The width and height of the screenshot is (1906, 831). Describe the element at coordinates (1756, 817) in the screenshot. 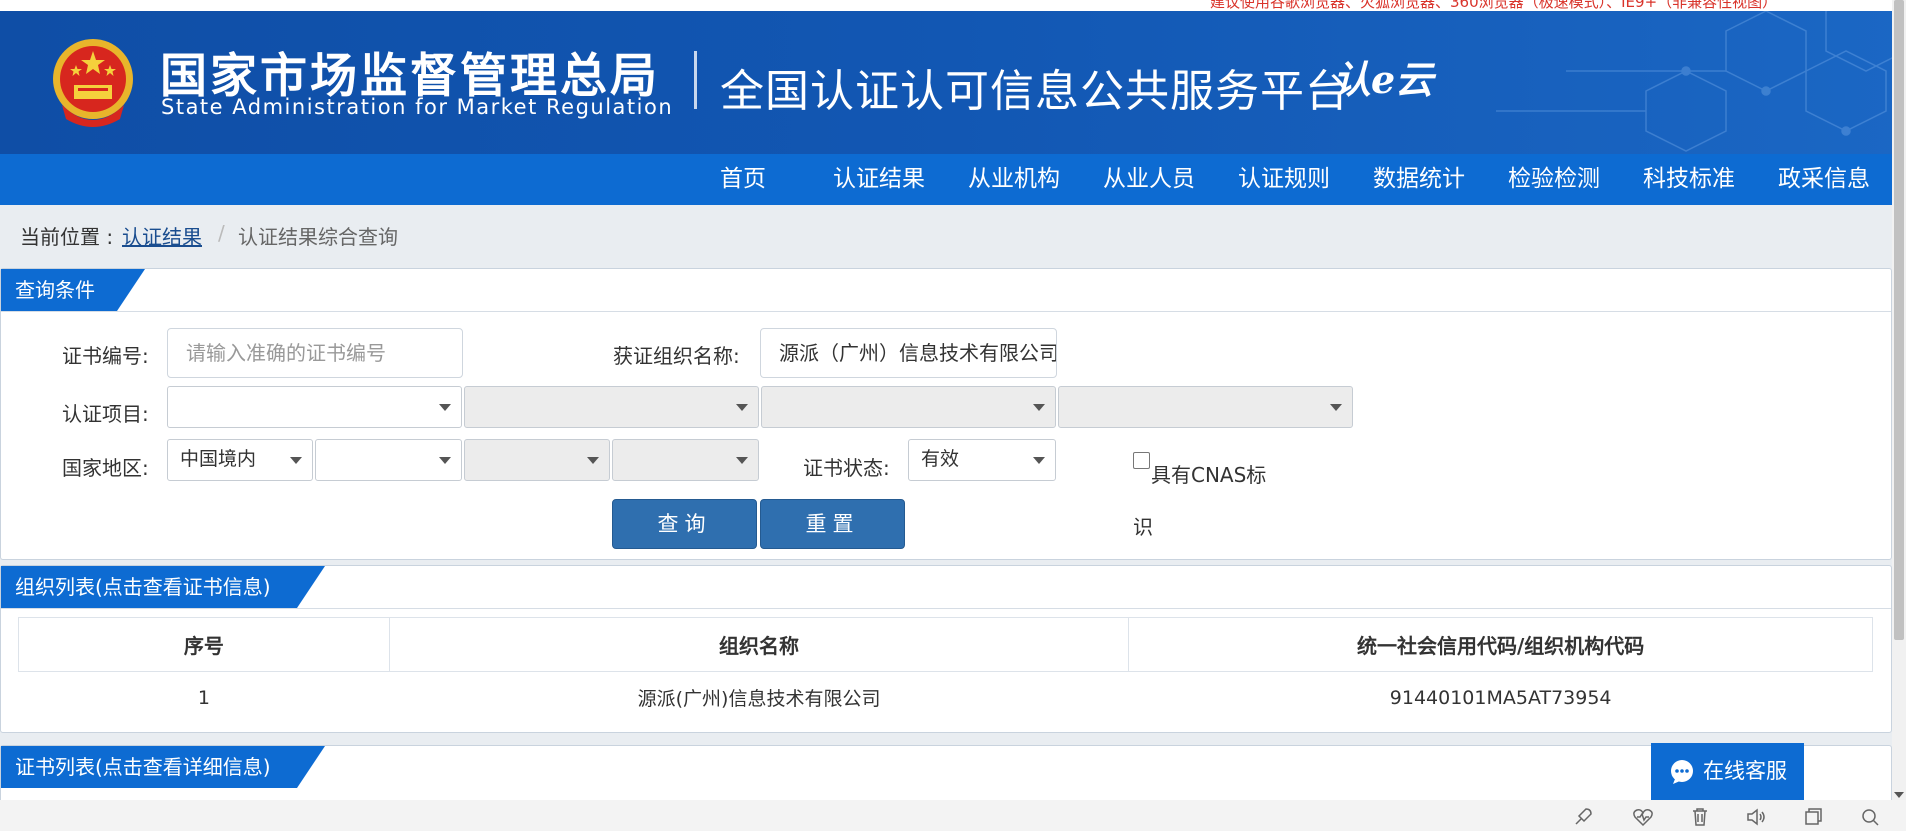

I see `speaker-icon` at that location.